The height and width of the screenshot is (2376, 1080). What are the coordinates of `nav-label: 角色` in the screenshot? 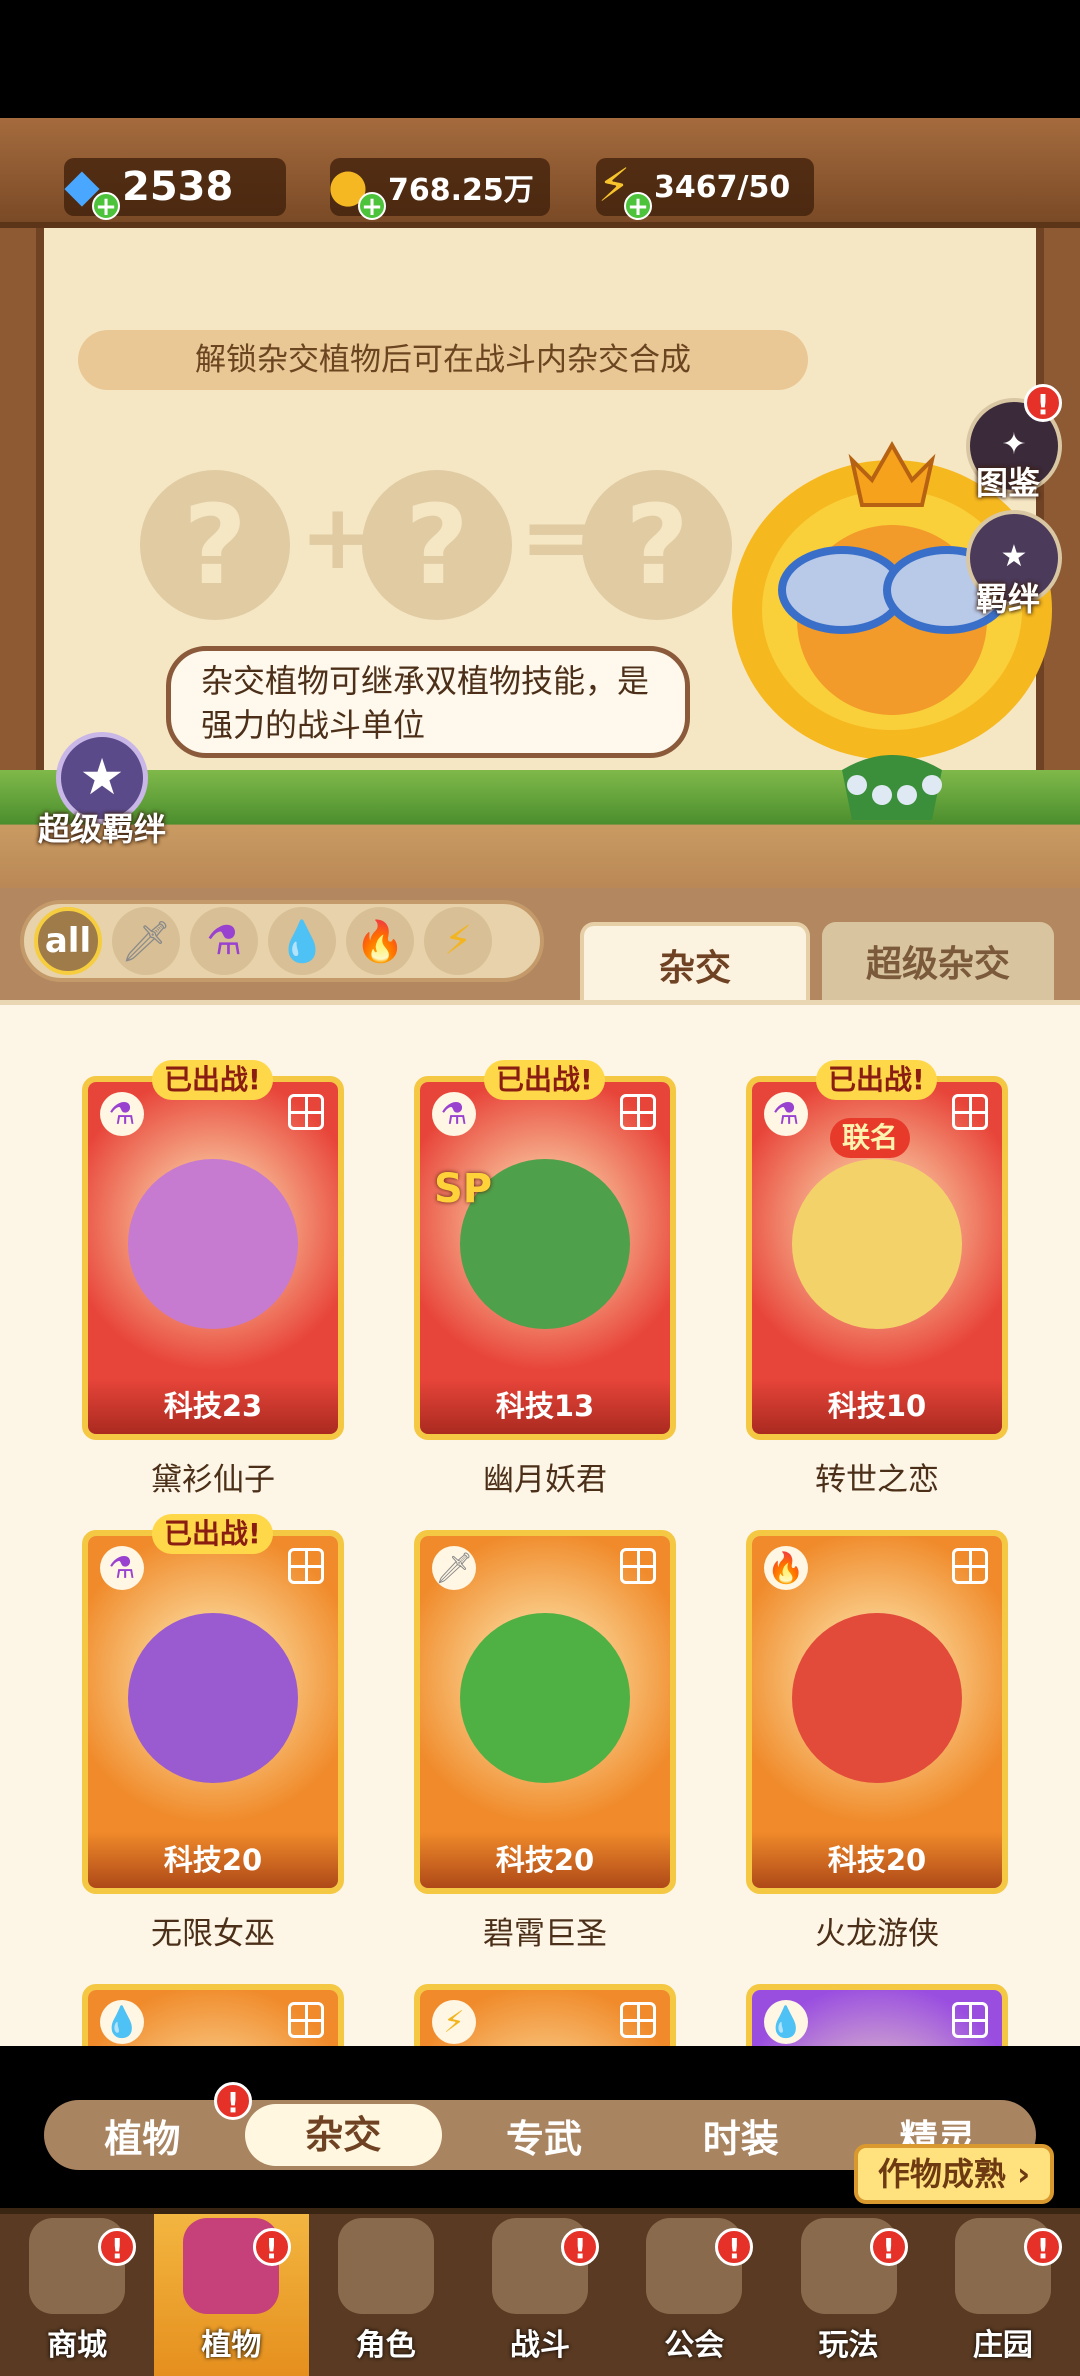 It's located at (385, 2345).